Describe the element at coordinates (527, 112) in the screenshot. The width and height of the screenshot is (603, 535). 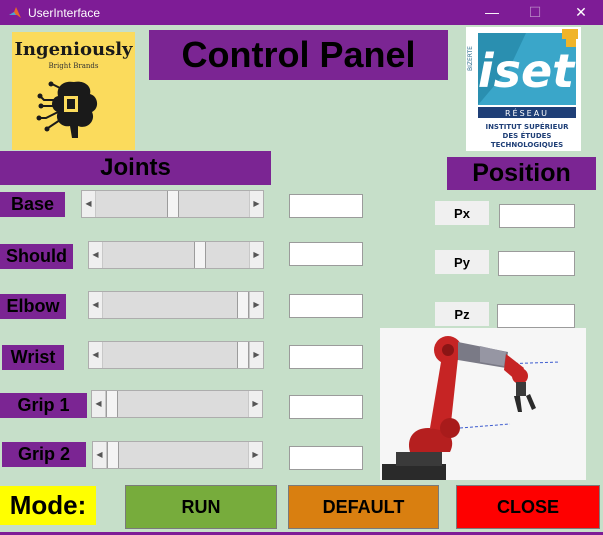
I see `iset-reseau: RÉSEAU` at that location.